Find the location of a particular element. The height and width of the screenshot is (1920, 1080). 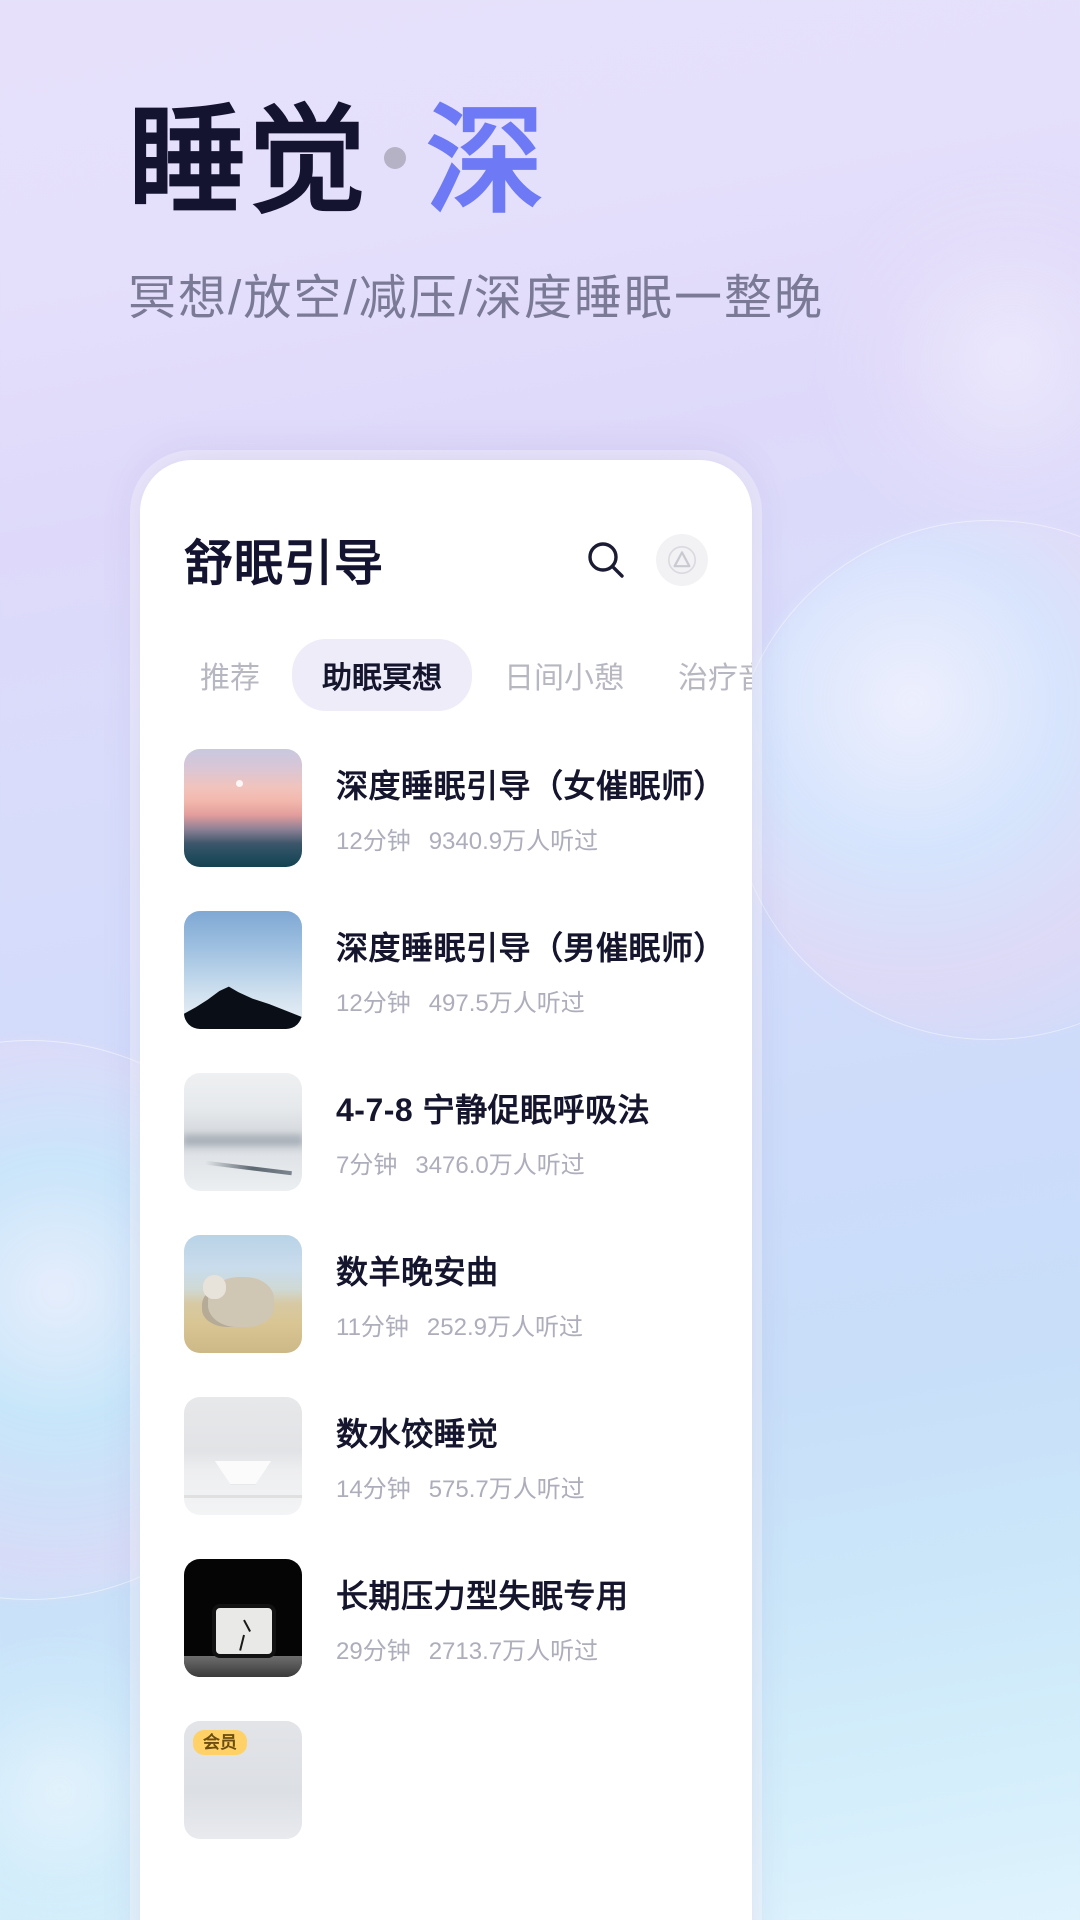

list-item: 长期压力型失眠专用 29分钟 2713.7万人听过 is located at coordinates (446, 1618).